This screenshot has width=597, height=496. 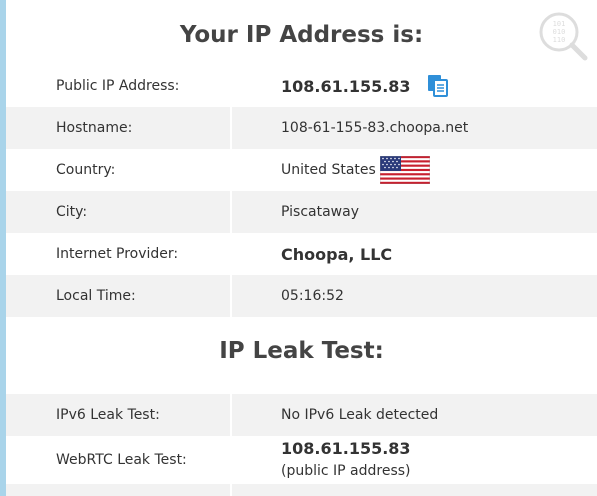 I want to click on local-time-value: 05:16:52, so click(x=312, y=296).